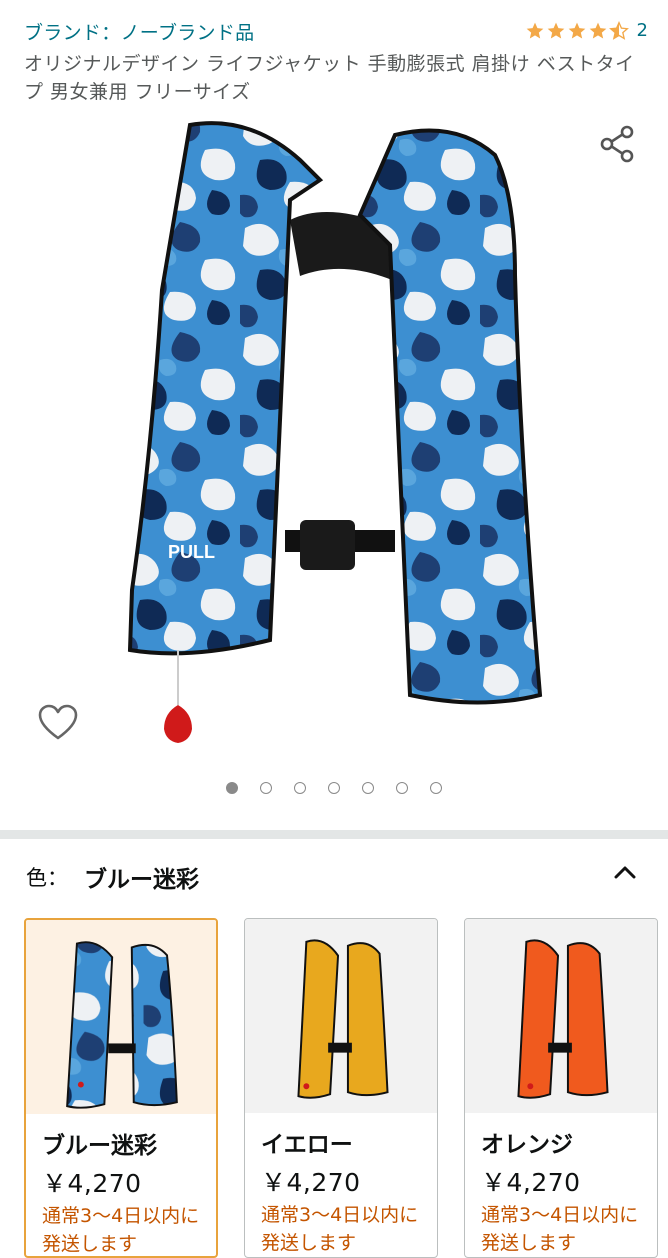  I want to click on star-rating, so click(577, 31).